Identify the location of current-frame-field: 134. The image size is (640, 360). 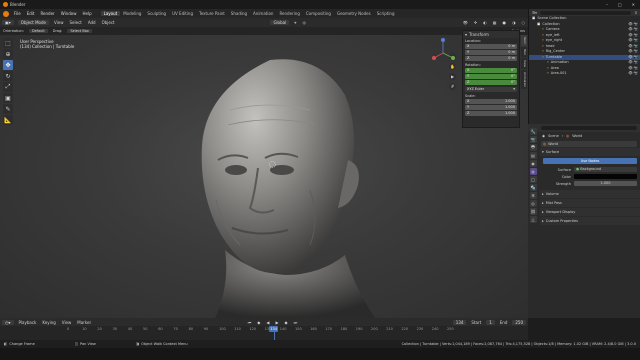
(459, 322).